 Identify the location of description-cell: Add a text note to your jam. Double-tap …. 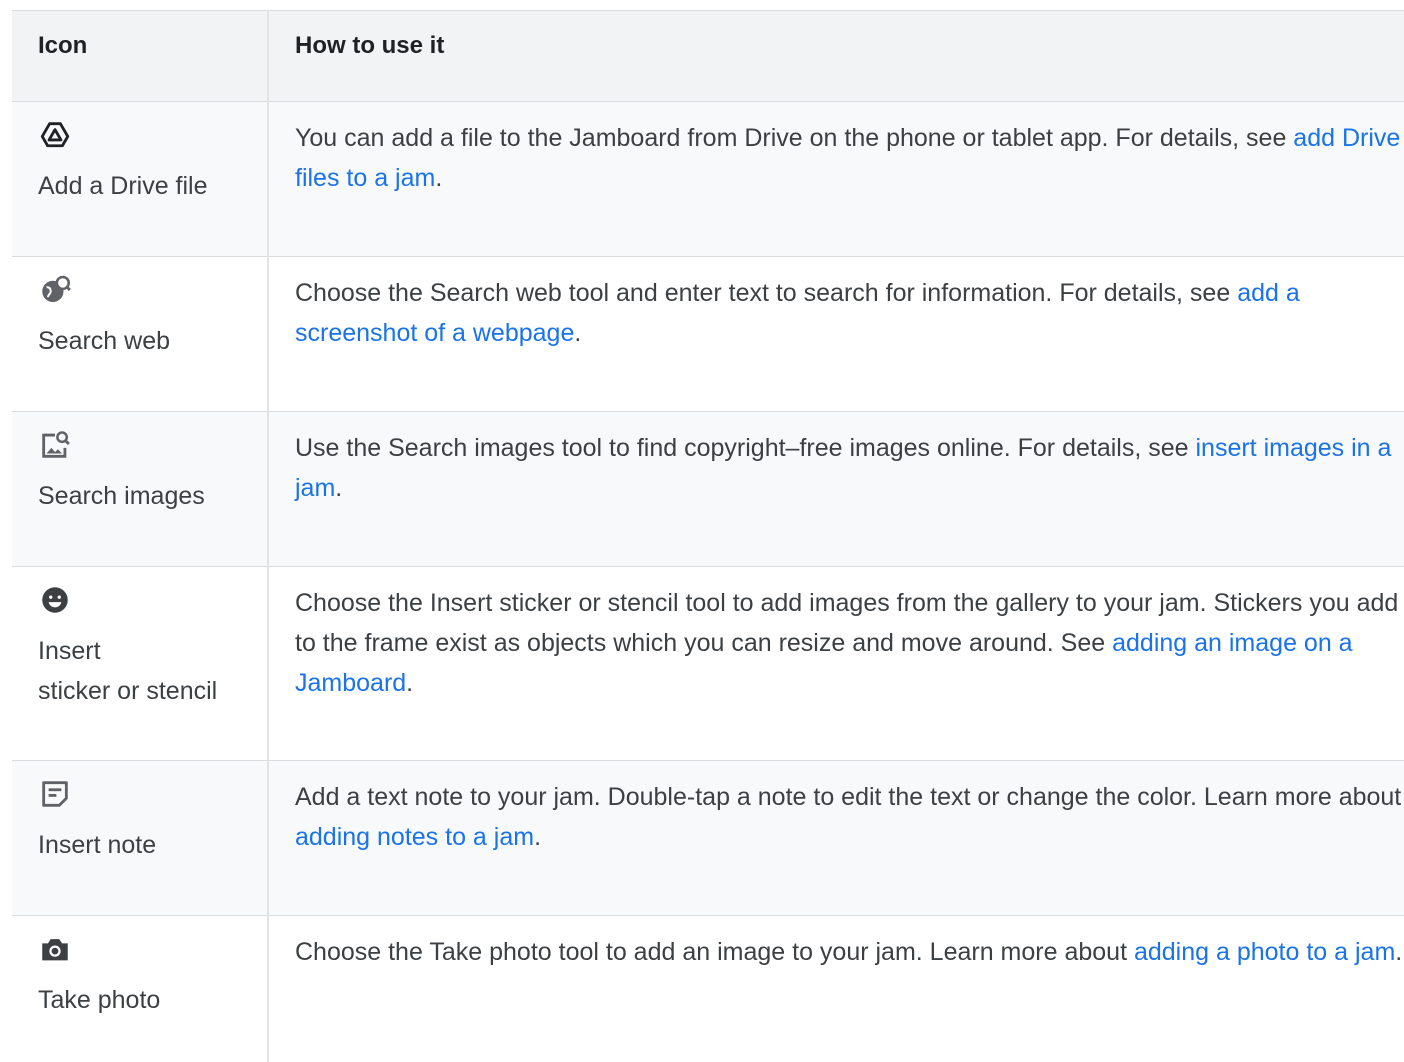
(836, 838).